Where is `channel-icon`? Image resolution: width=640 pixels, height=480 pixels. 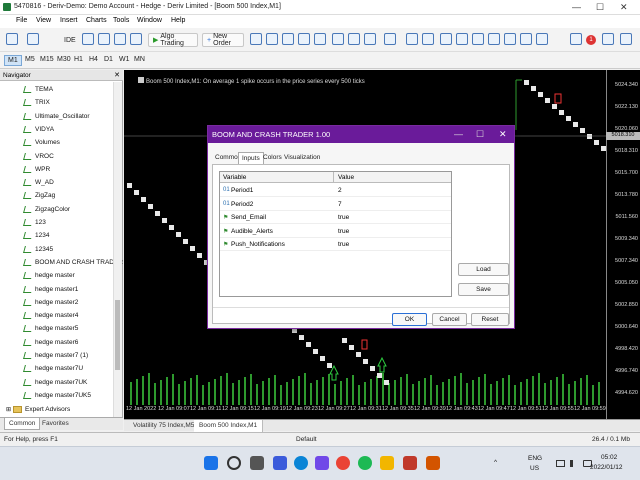
channel-icon is located at coordinates (494, 39).